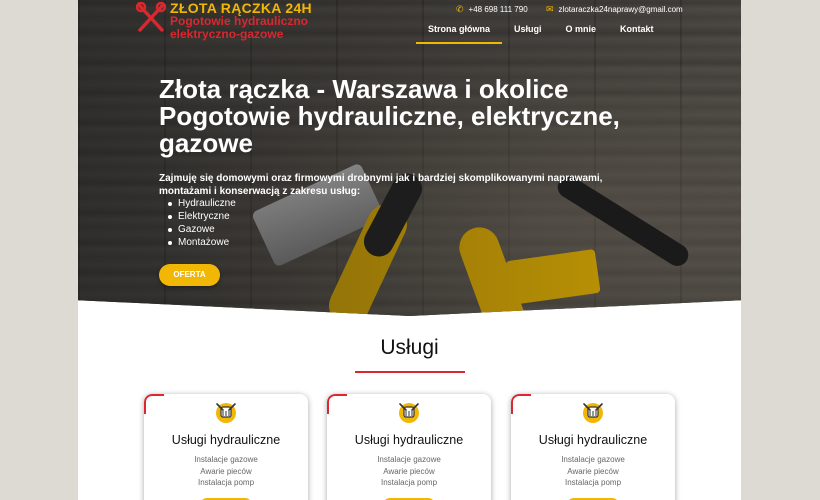 Image resolution: width=820 pixels, height=500 pixels. Describe the element at coordinates (581, 33) in the screenshot. I see `nav-item-about: O mnie` at that location.